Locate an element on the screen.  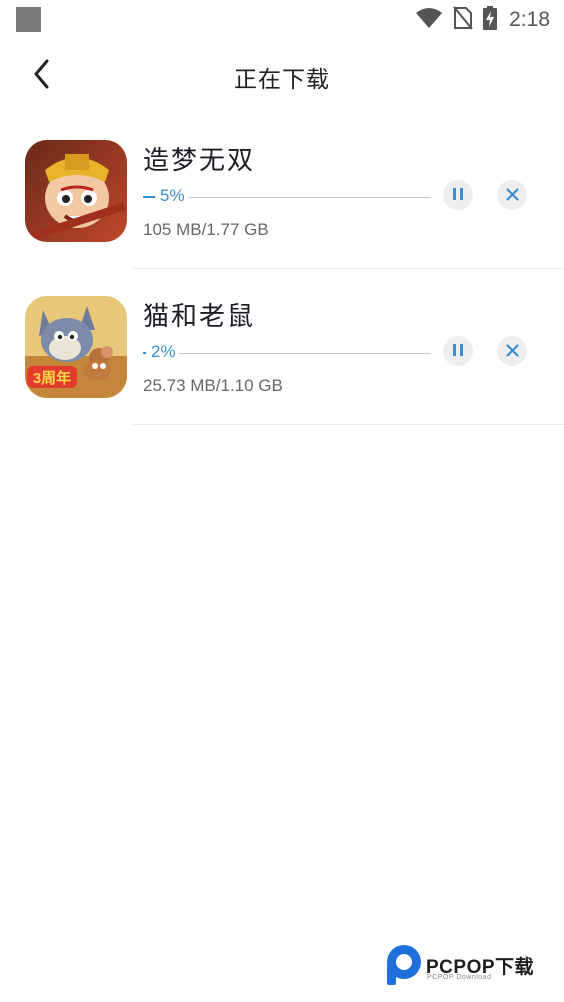
download-size: 105 MB/1.77 GB is located at coordinates (206, 229).